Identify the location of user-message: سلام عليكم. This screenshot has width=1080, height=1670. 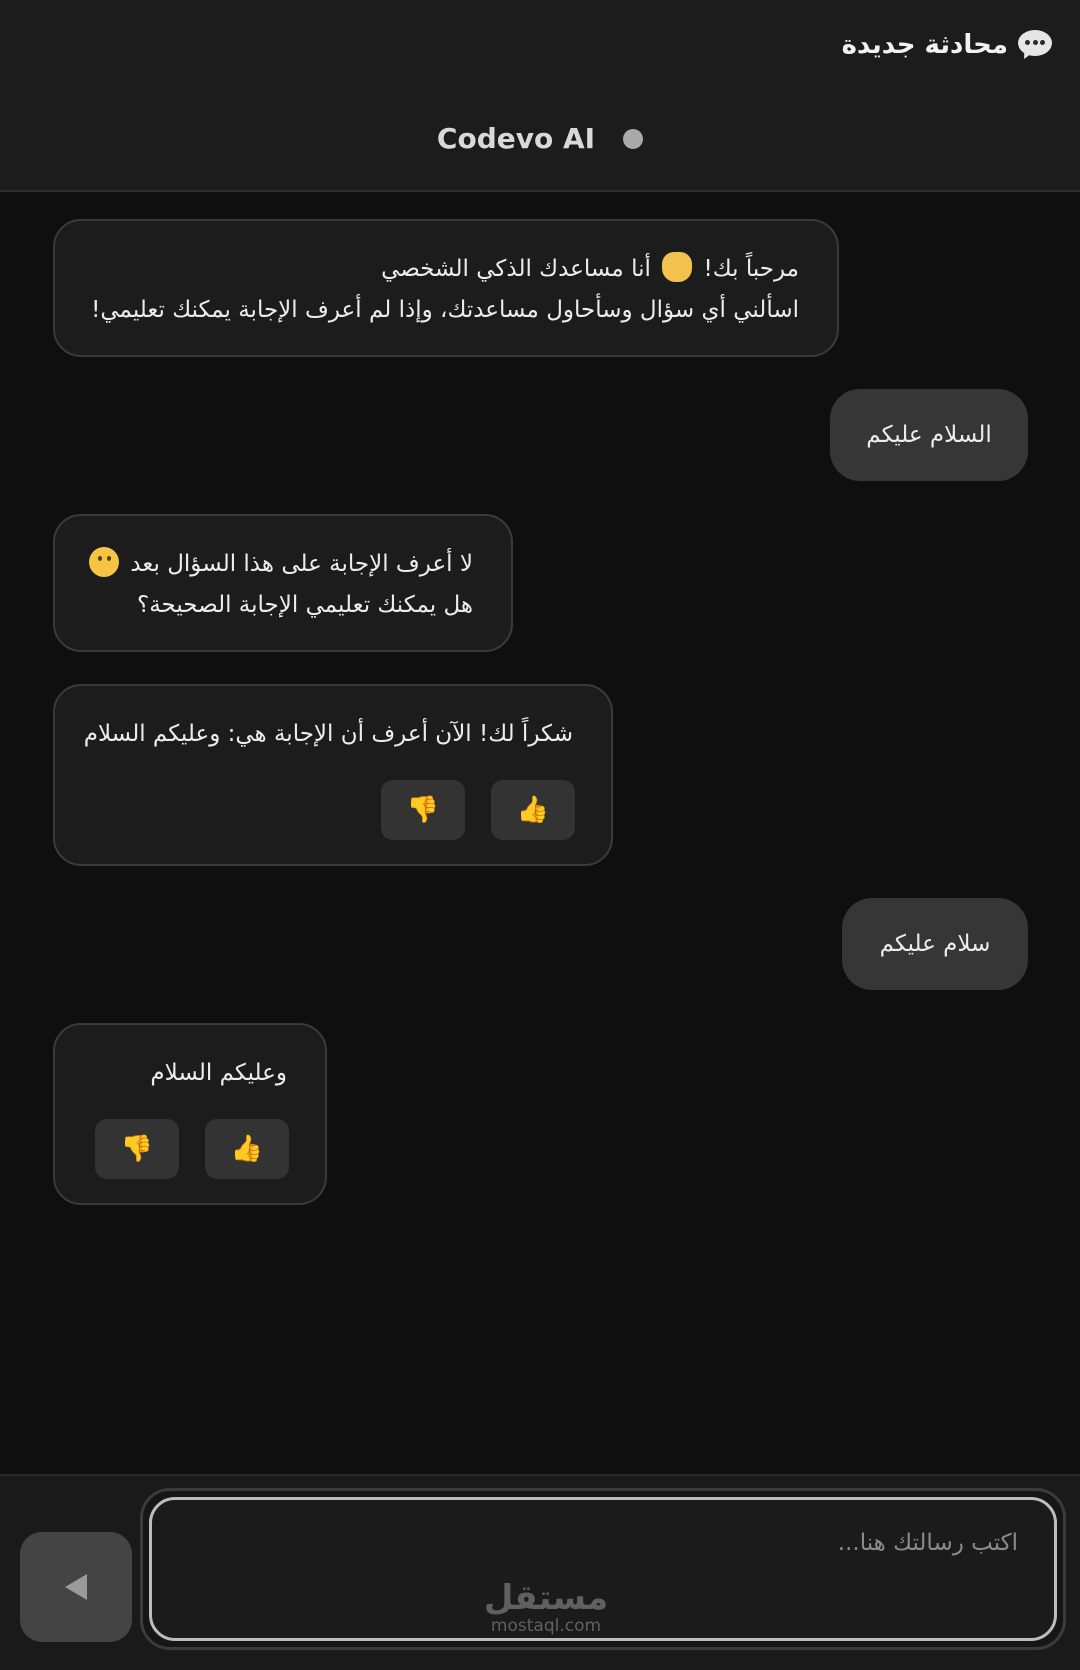
(935, 944).